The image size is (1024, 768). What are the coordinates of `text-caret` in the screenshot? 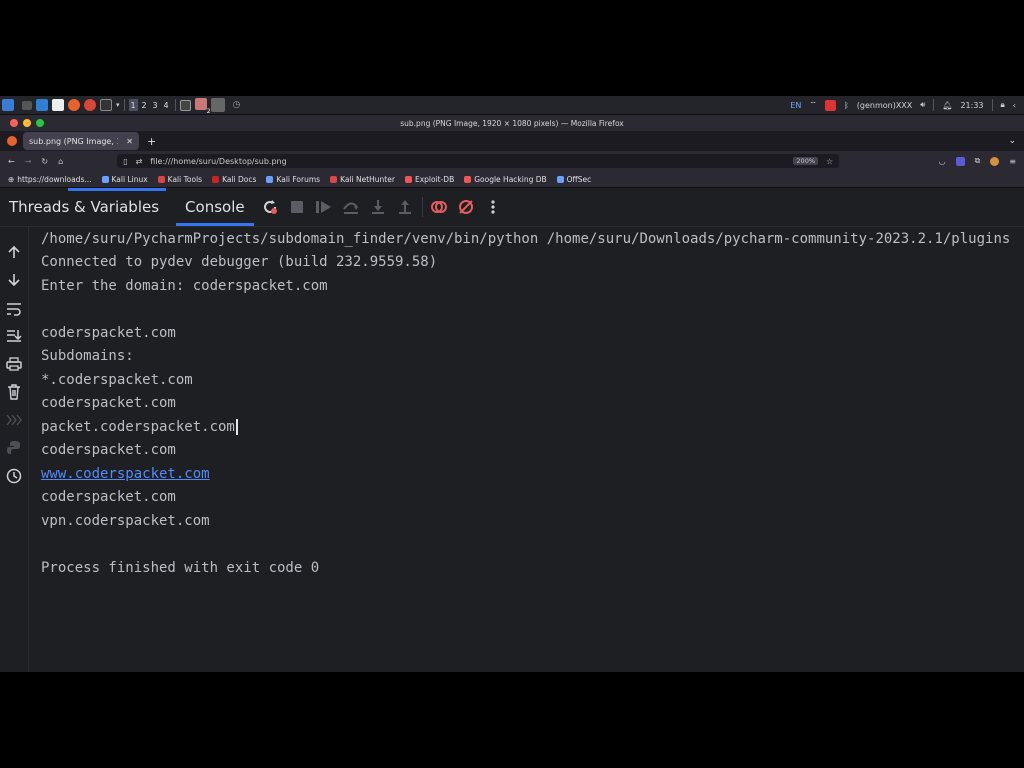 It's located at (236, 427).